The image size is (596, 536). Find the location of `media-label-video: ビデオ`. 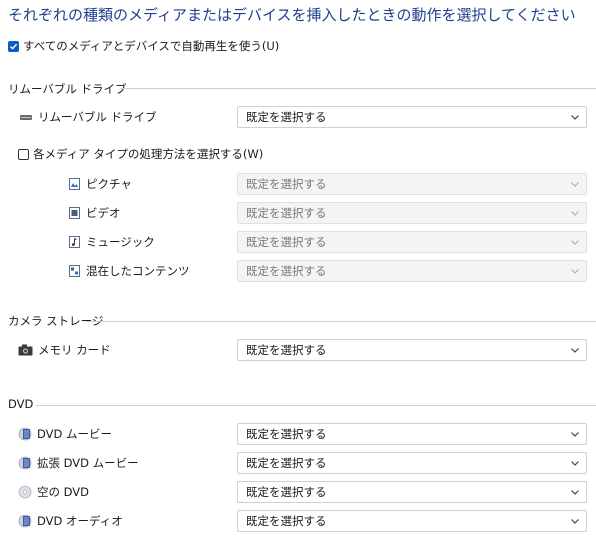

media-label-video: ビデオ is located at coordinates (103, 213).